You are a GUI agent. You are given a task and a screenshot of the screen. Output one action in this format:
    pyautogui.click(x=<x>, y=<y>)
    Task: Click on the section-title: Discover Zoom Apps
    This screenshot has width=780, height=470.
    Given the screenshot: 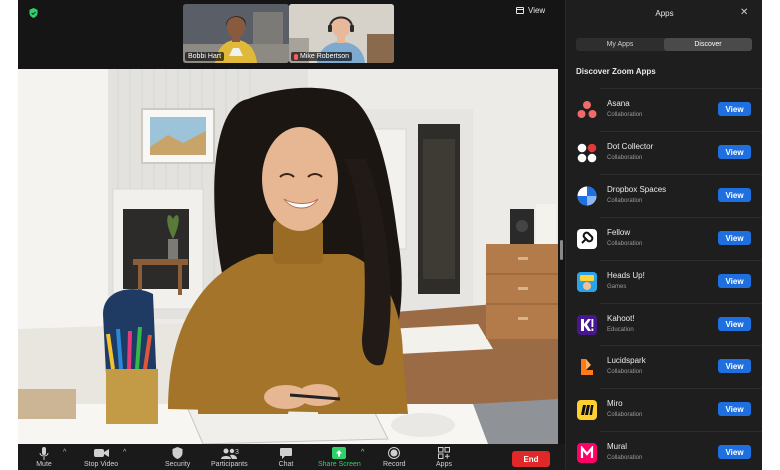 What is the action you would take?
    pyautogui.click(x=616, y=71)
    